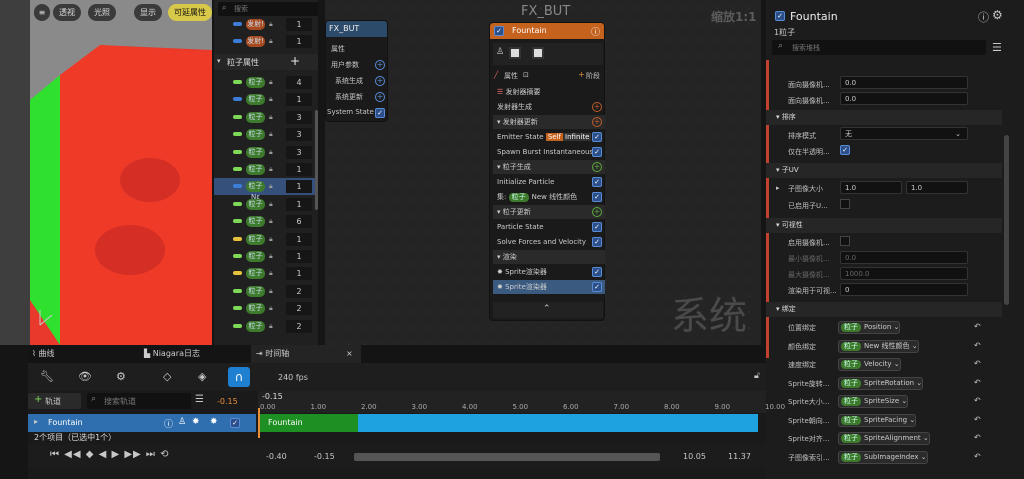 The height and width of the screenshot is (479, 1024). Describe the element at coordinates (293, 377) in the screenshot. I see `fps-select: 240 fps` at that location.